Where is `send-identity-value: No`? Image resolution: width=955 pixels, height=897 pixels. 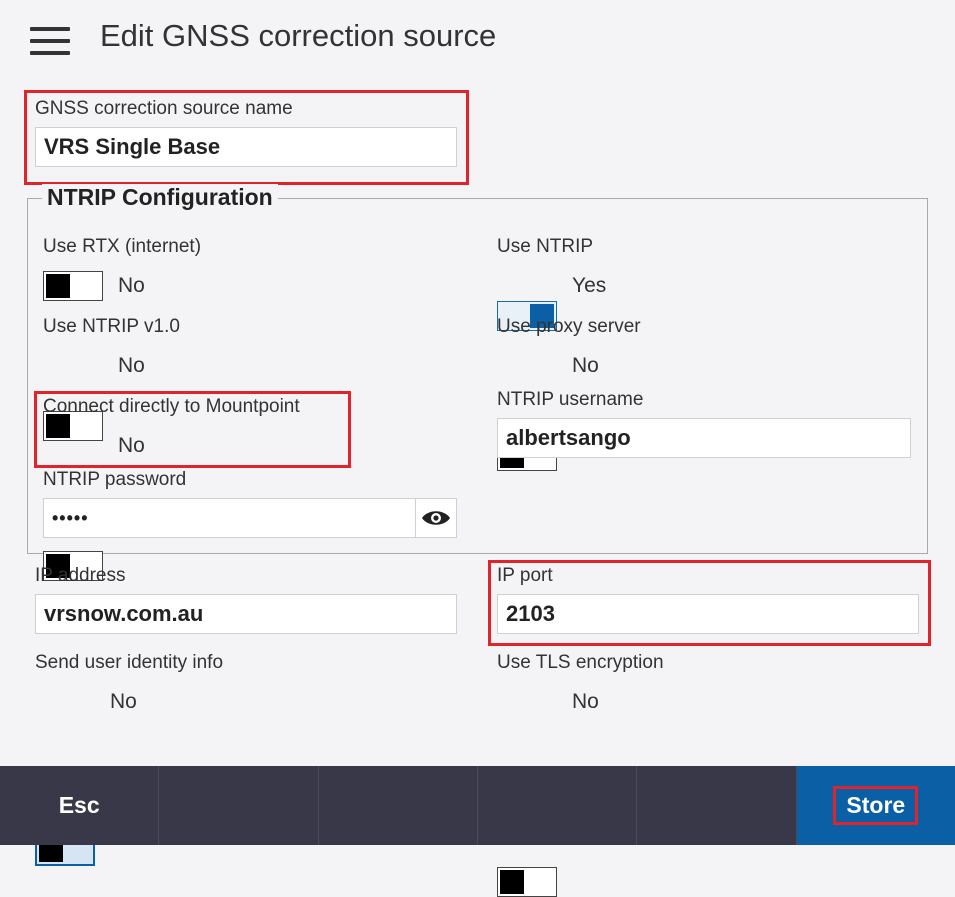
send-identity-value: No is located at coordinates (123, 701).